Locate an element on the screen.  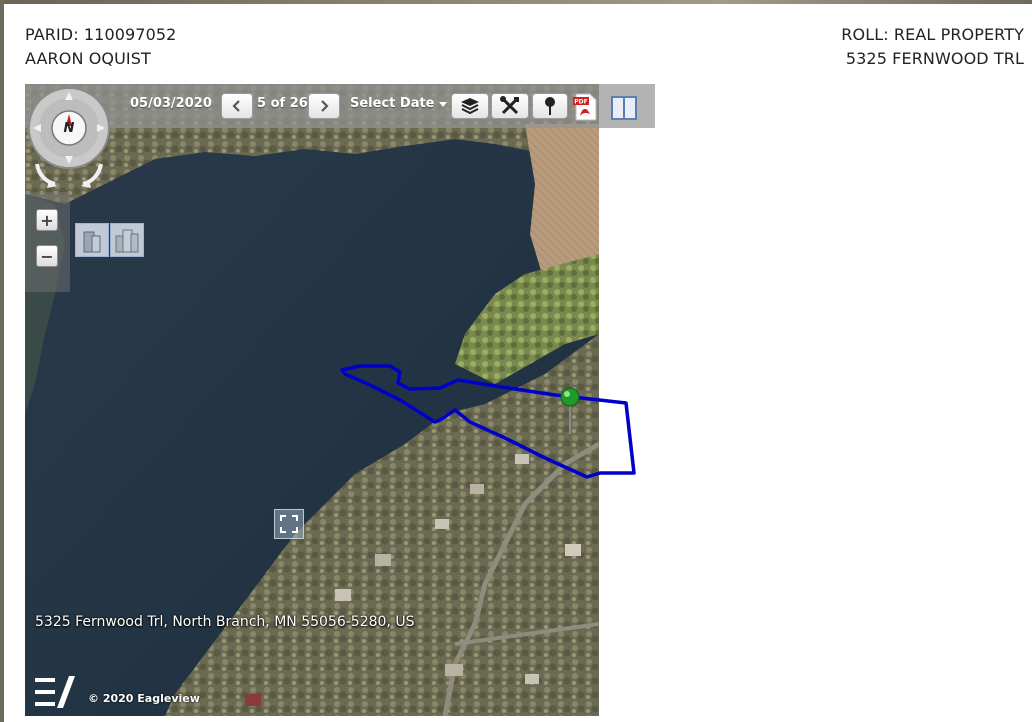
building-icon is located at coordinates (92, 242).